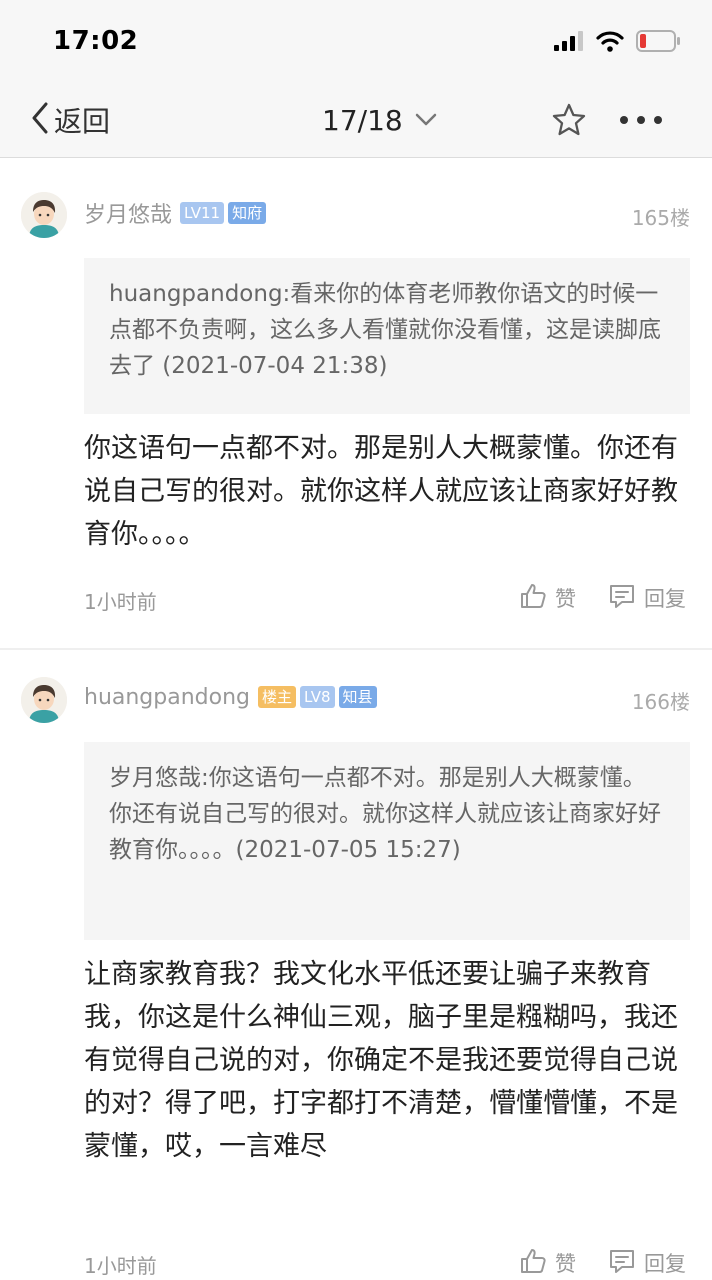 The image size is (712, 1280). What do you see at coordinates (167, 697) in the screenshot?
I see `author-name: huangpandong` at bounding box center [167, 697].